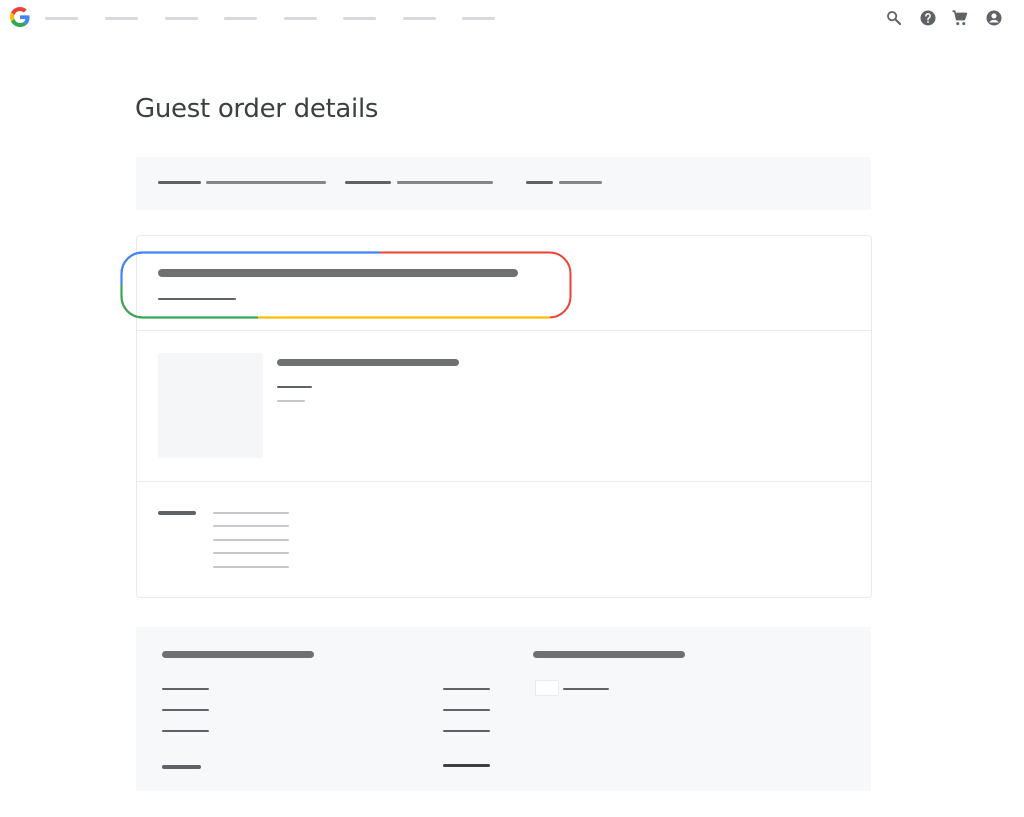 The image size is (1024, 817). Describe the element at coordinates (960, 18) in the screenshot. I see `cart-icon` at that location.